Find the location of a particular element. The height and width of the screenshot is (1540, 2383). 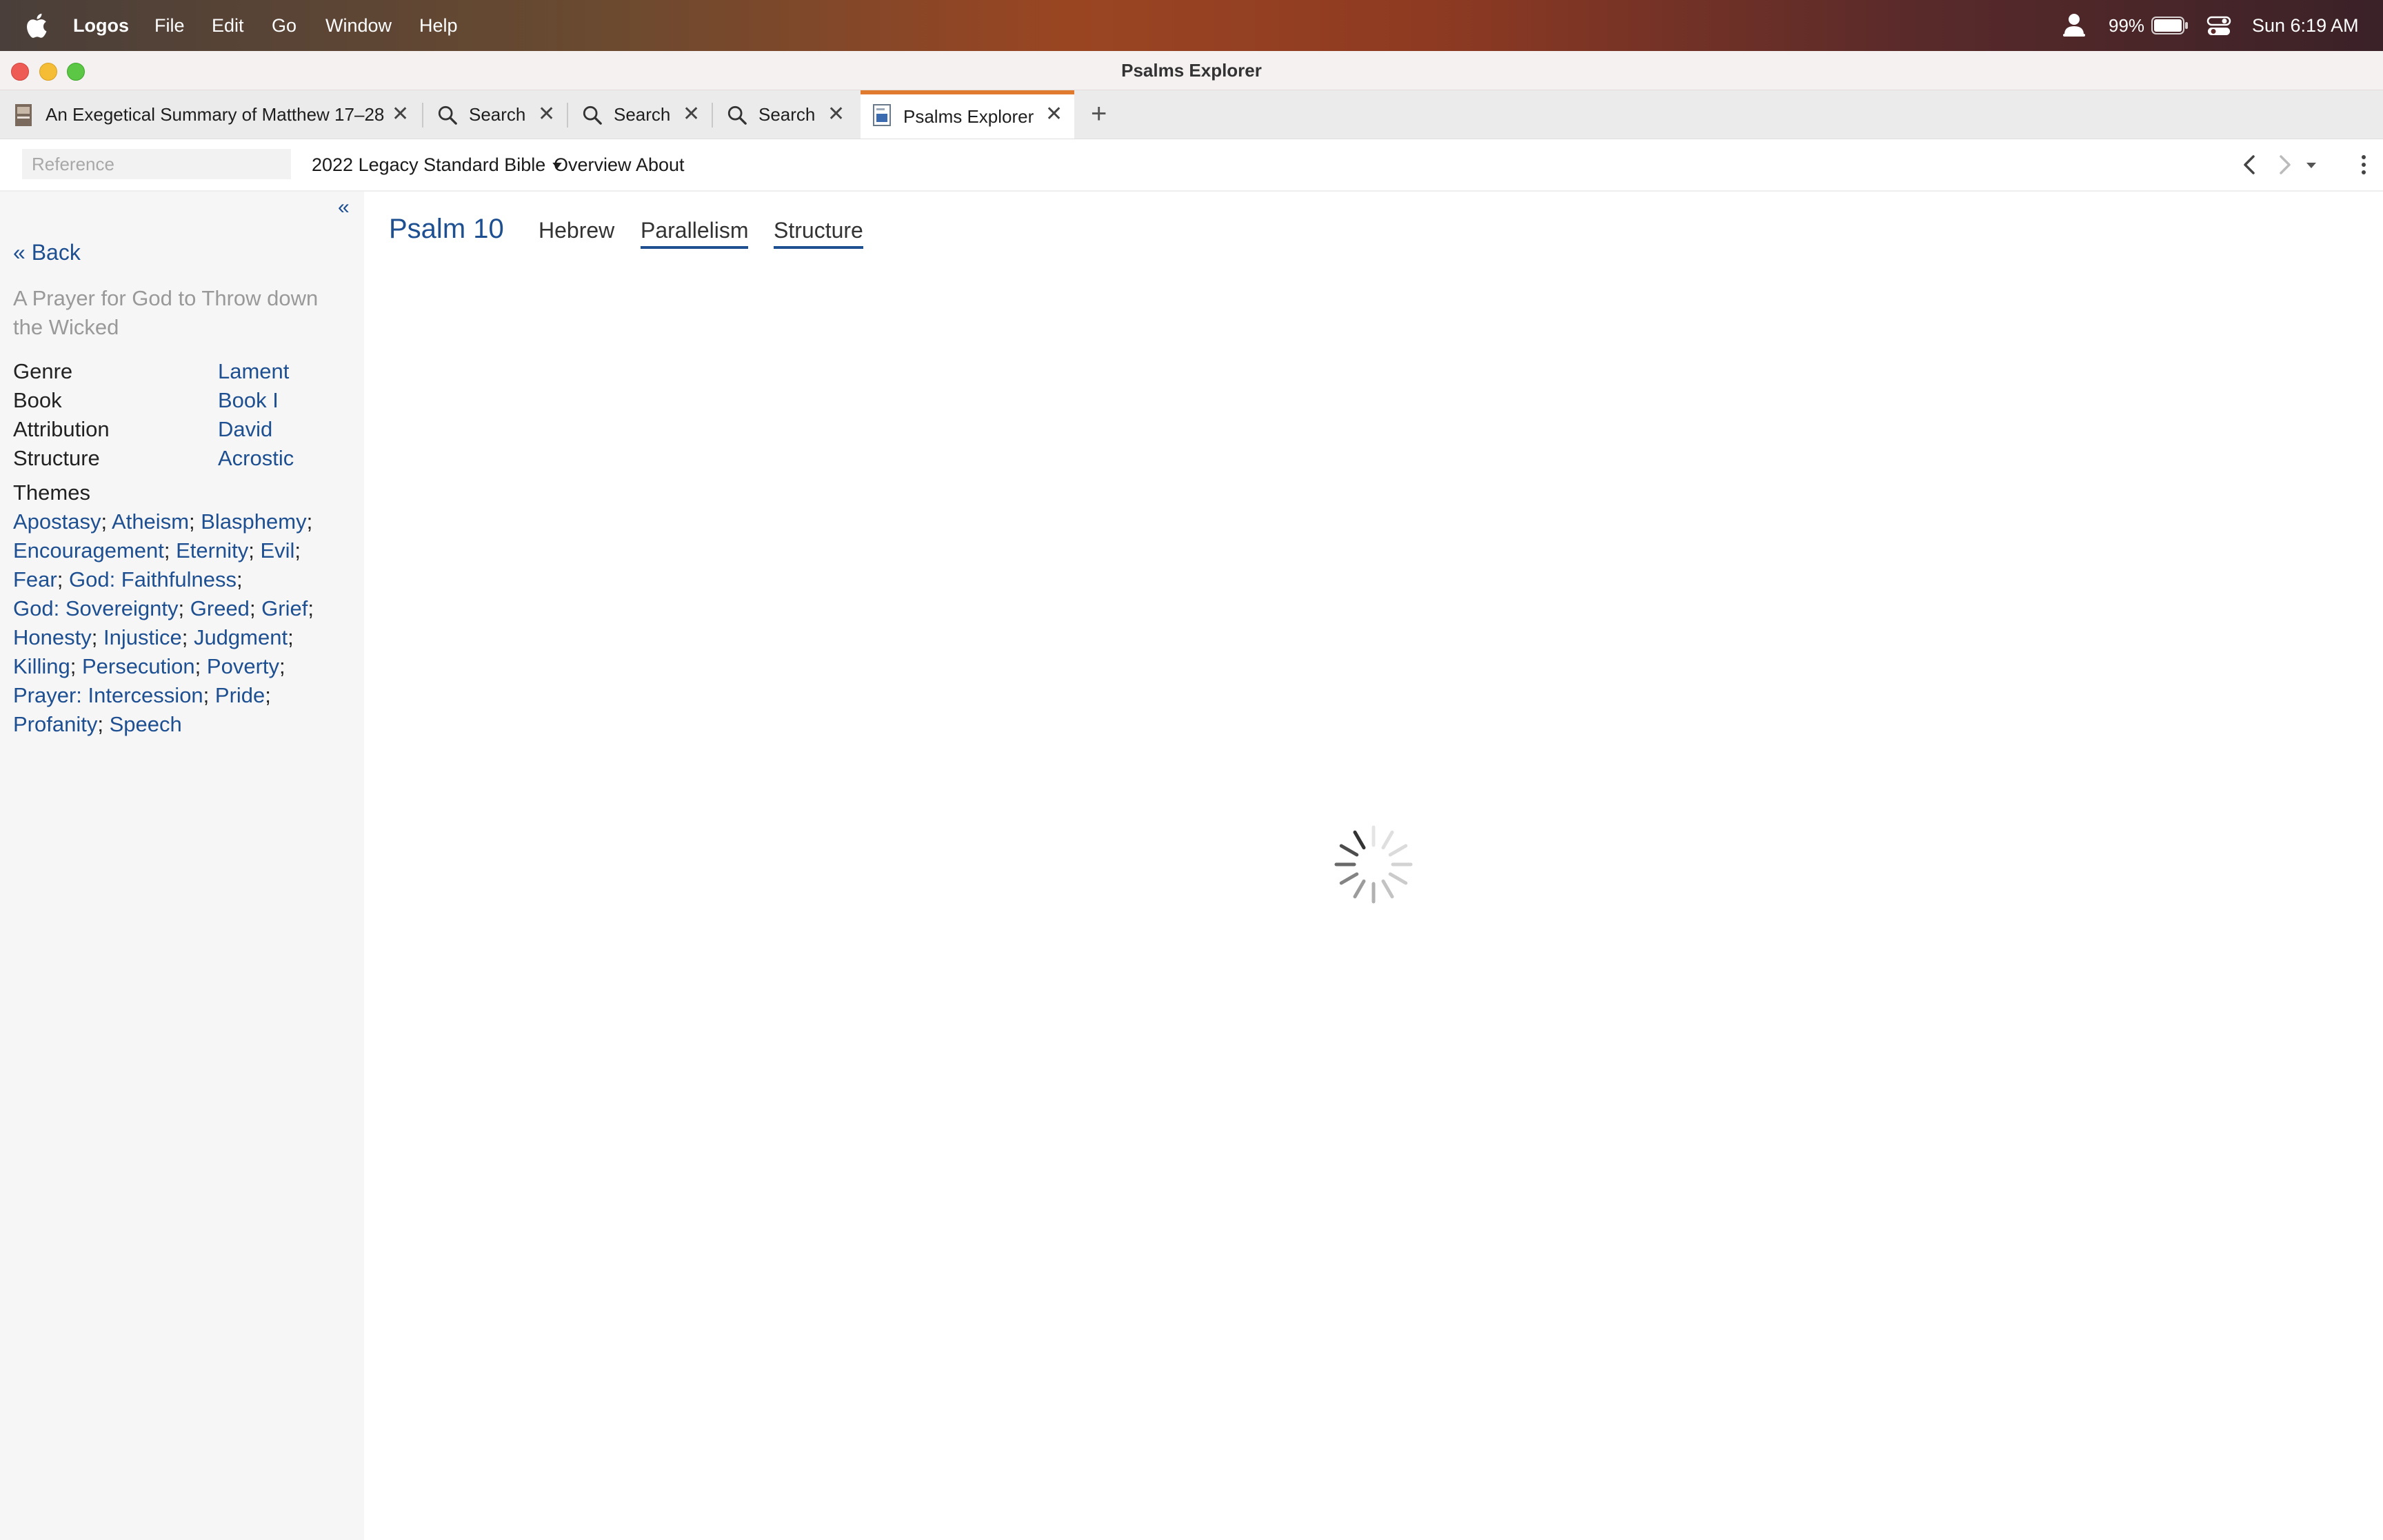

theme-line: Profanity; Speech is located at coordinates (97, 724).